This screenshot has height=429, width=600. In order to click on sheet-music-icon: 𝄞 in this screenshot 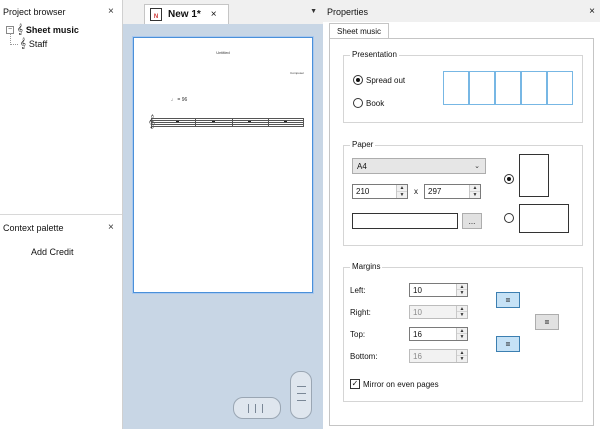, I will do `click(20, 29)`.